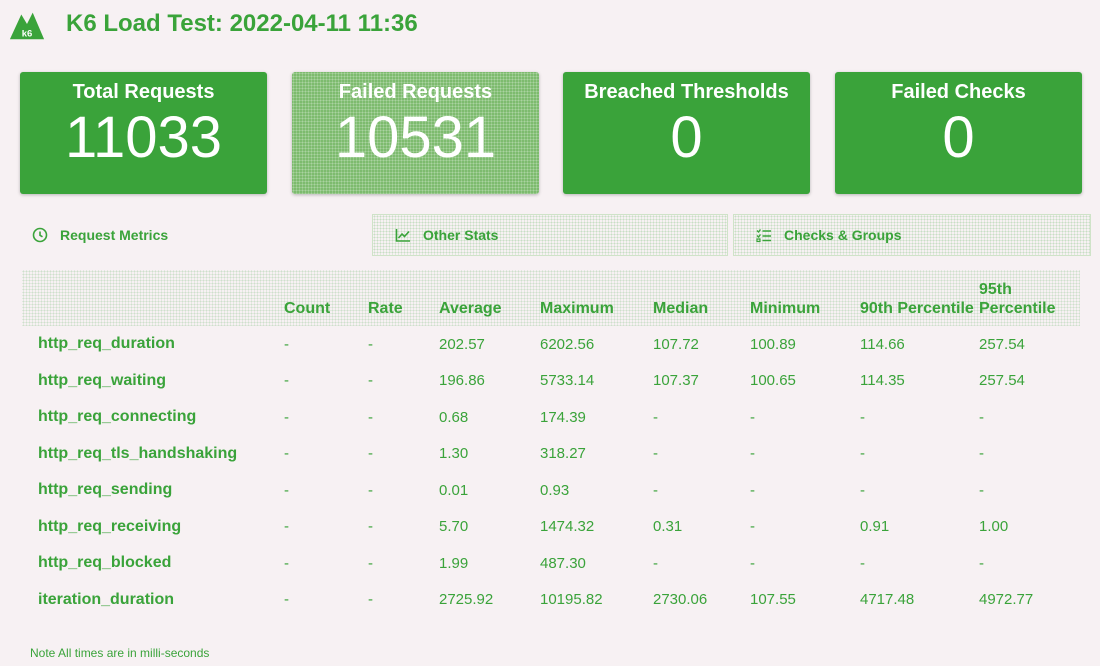  I want to click on metric-value: 1.30, so click(454, 454).